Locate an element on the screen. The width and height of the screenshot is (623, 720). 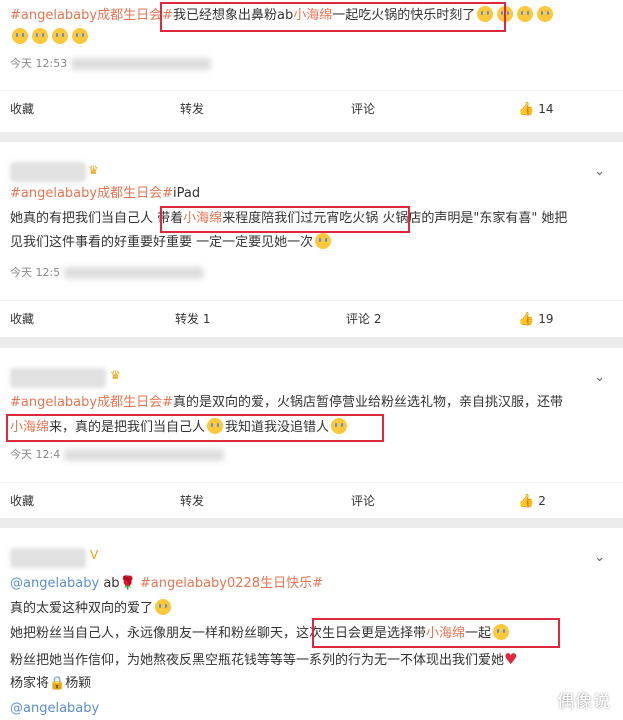
post-text: 她真的有把我们当自己人 is located at coordinates (82, 218).